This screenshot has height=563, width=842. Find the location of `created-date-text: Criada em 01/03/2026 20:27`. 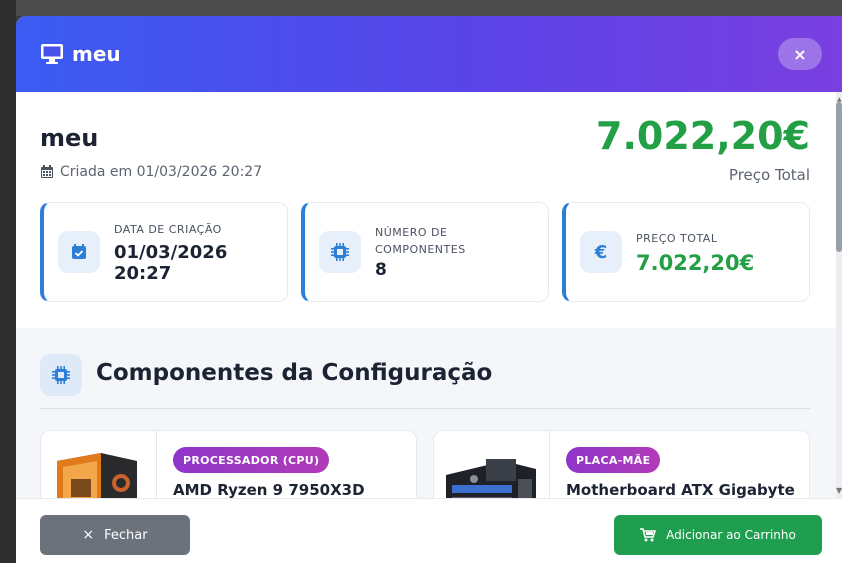

created-date-text: Criada em 01/03/2026 20:27 is located at coordinates (161, 172).